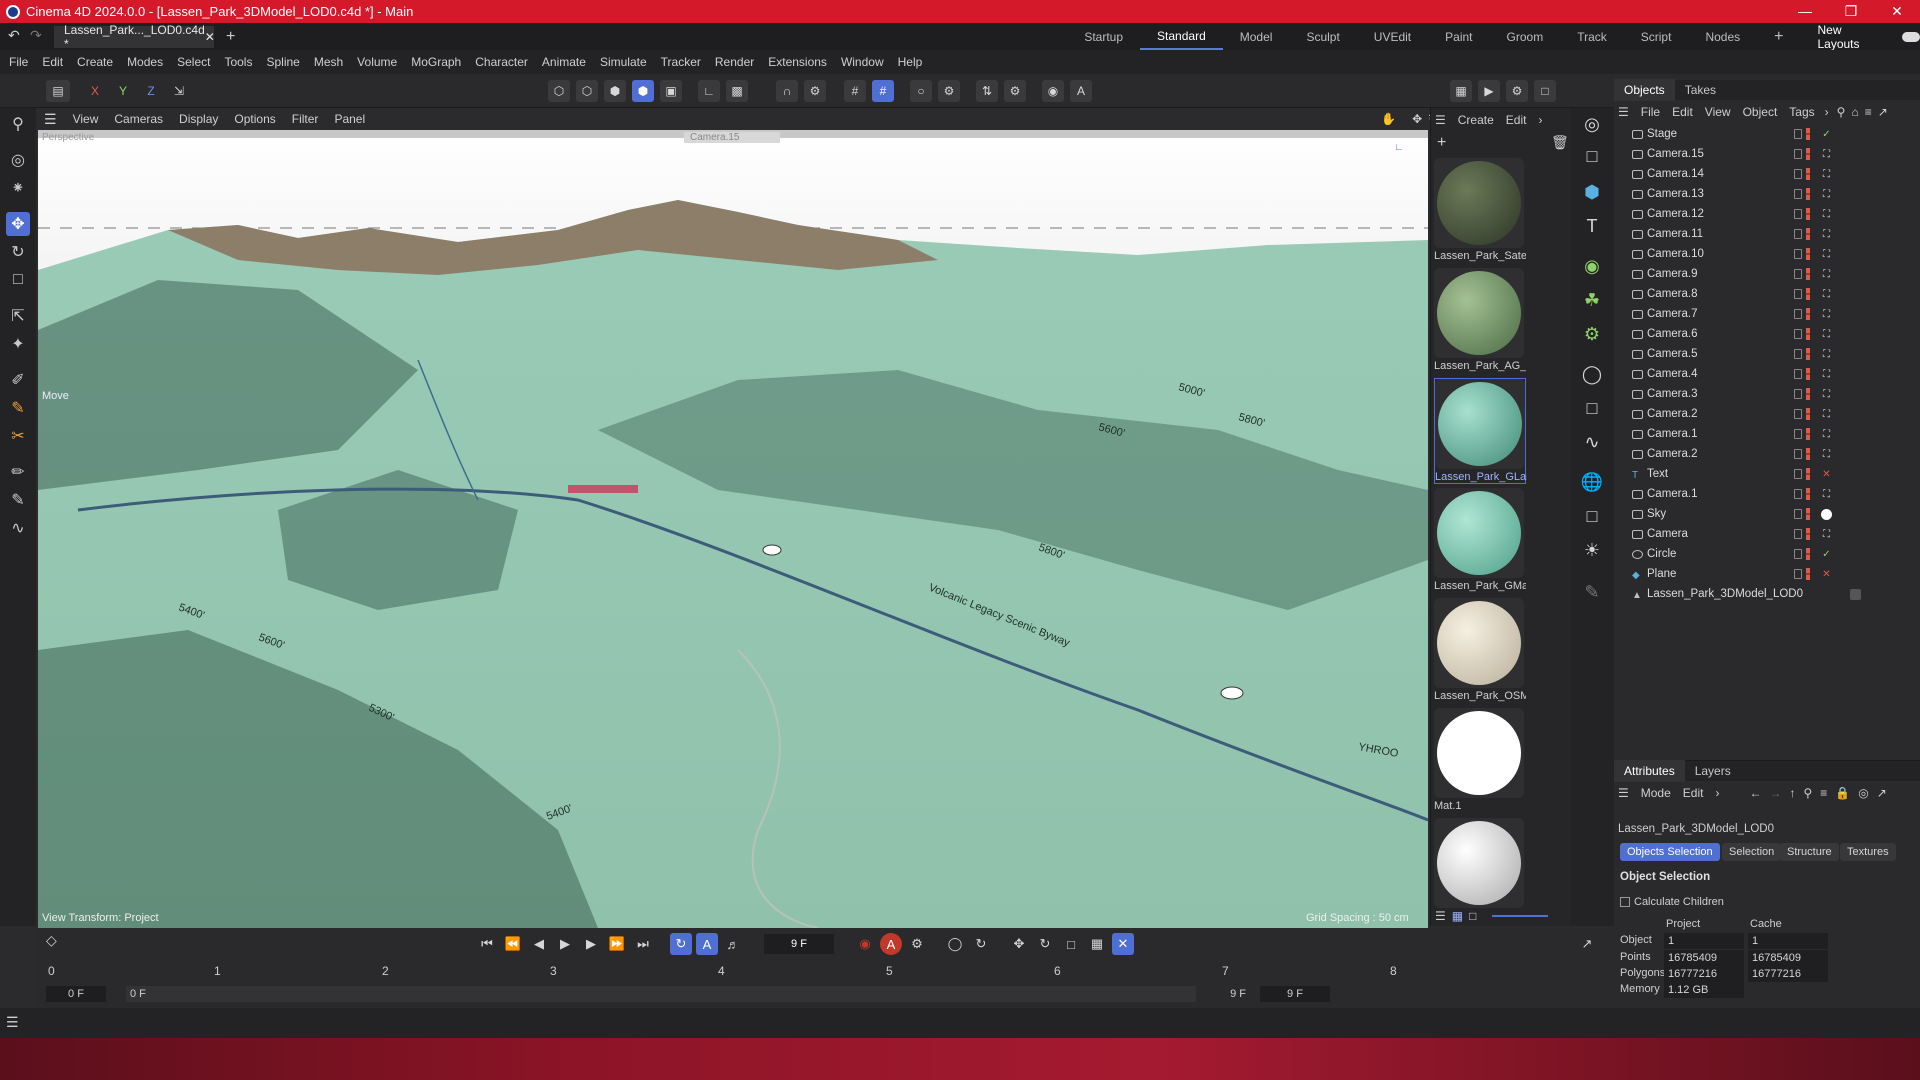  Describe the element at coordinates (1441, 143) in the screenshot. I see `add-material-icon: +` at that location.